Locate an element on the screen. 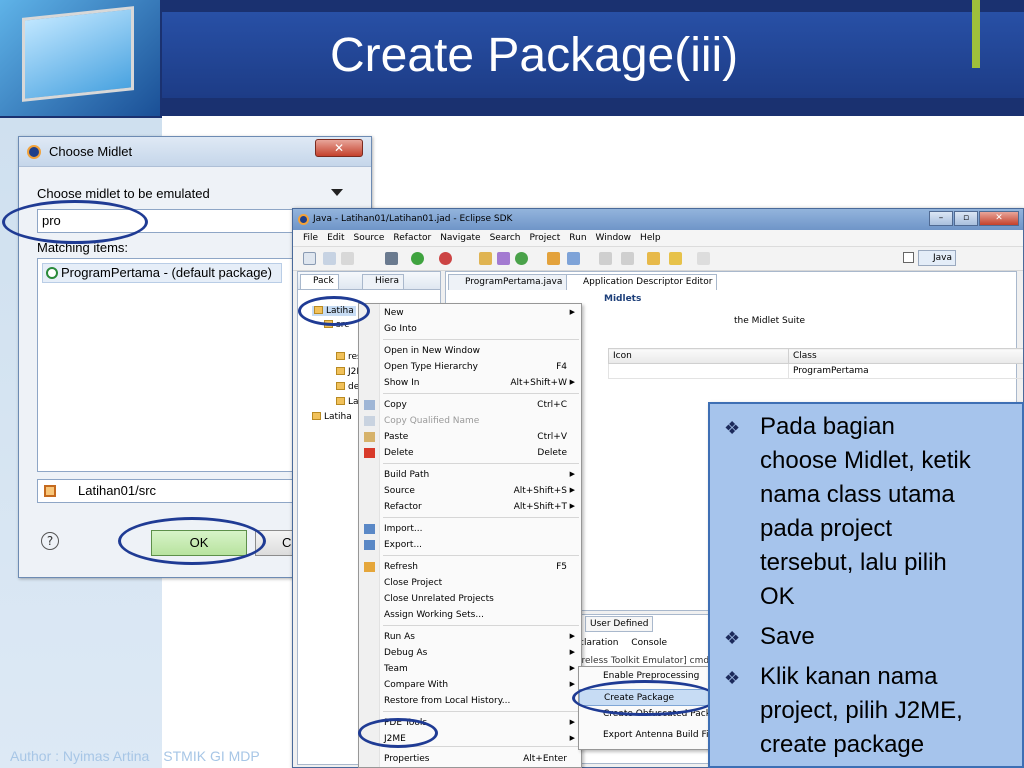  menu-item-open-type-hierarchy: Open Type Hierarchy F4 is located at coordinates (470, 367).